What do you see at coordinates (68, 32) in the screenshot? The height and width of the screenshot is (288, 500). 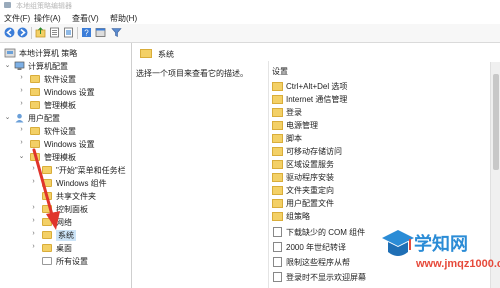 I see `export-icon` at bounding box center [68, 32].